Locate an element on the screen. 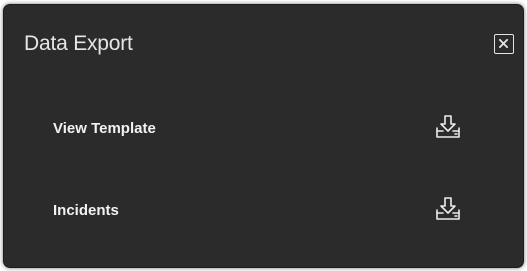 The width and height of the screenshot is (527, 271). export-item-incidents: Incidents is located at coordinates (263, 211).